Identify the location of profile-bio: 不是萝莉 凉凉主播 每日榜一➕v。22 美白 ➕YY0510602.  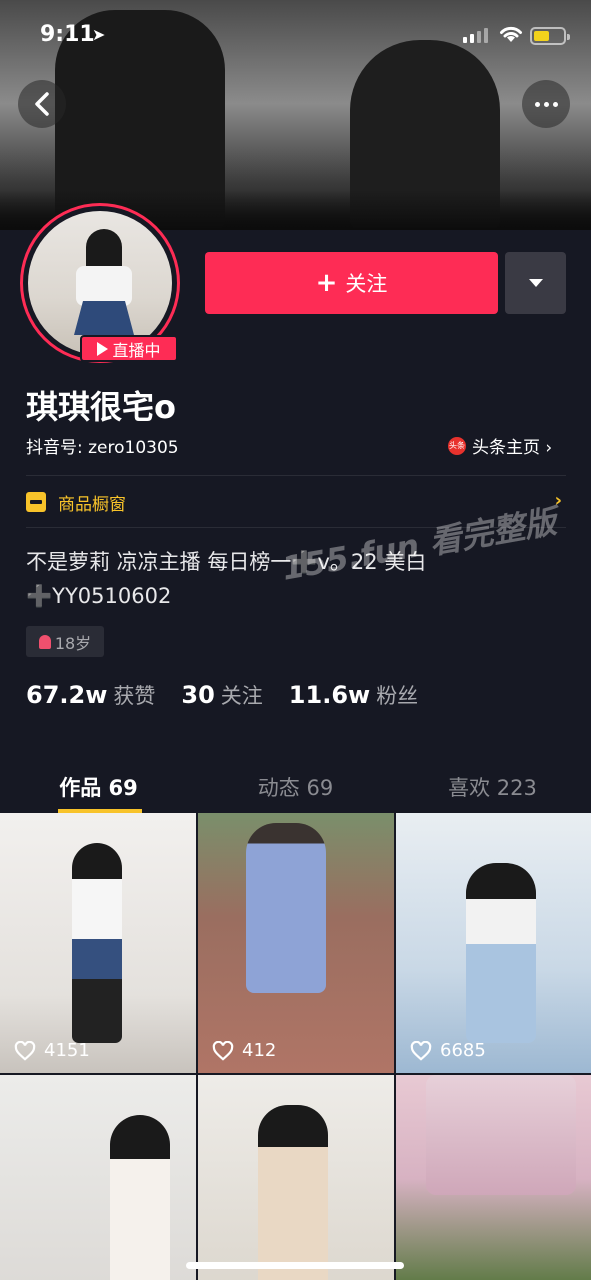
(296, 579).